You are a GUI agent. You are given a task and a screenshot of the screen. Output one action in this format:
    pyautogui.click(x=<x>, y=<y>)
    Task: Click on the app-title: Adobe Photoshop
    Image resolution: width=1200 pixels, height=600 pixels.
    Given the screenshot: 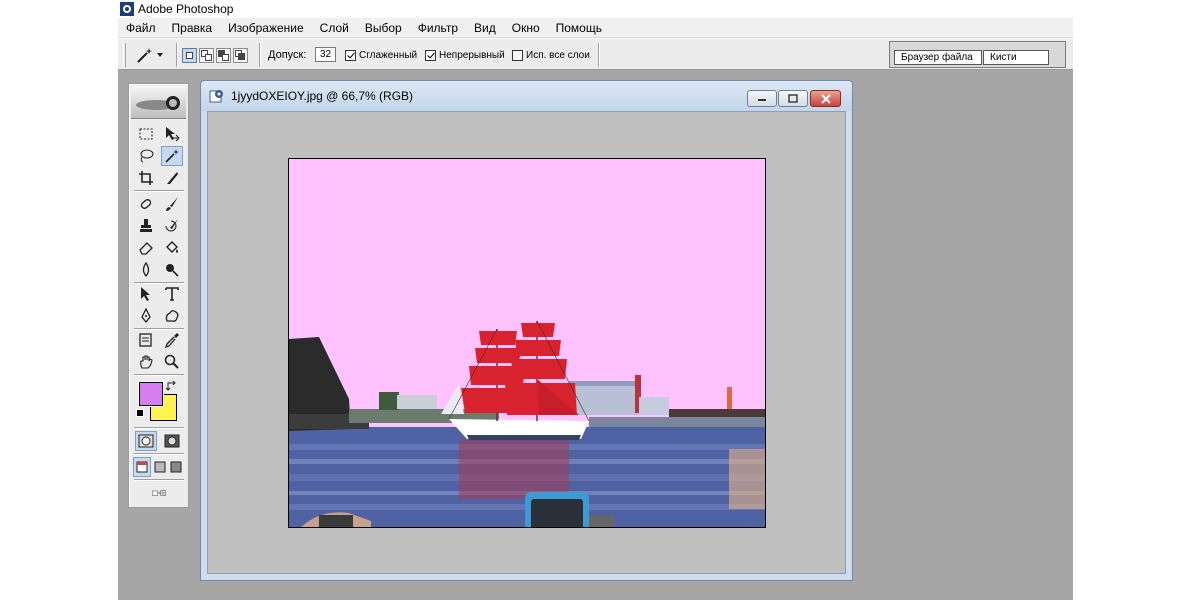 What is the action you would take?
    pyautogui.click(x=186, y=9)
    